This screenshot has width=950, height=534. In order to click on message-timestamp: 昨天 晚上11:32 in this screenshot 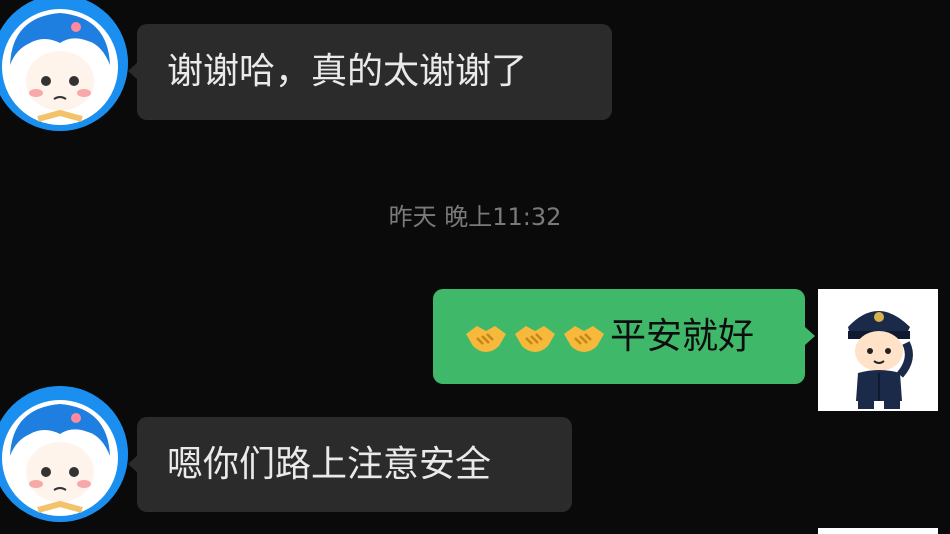, I will do `click(475, 217)`.